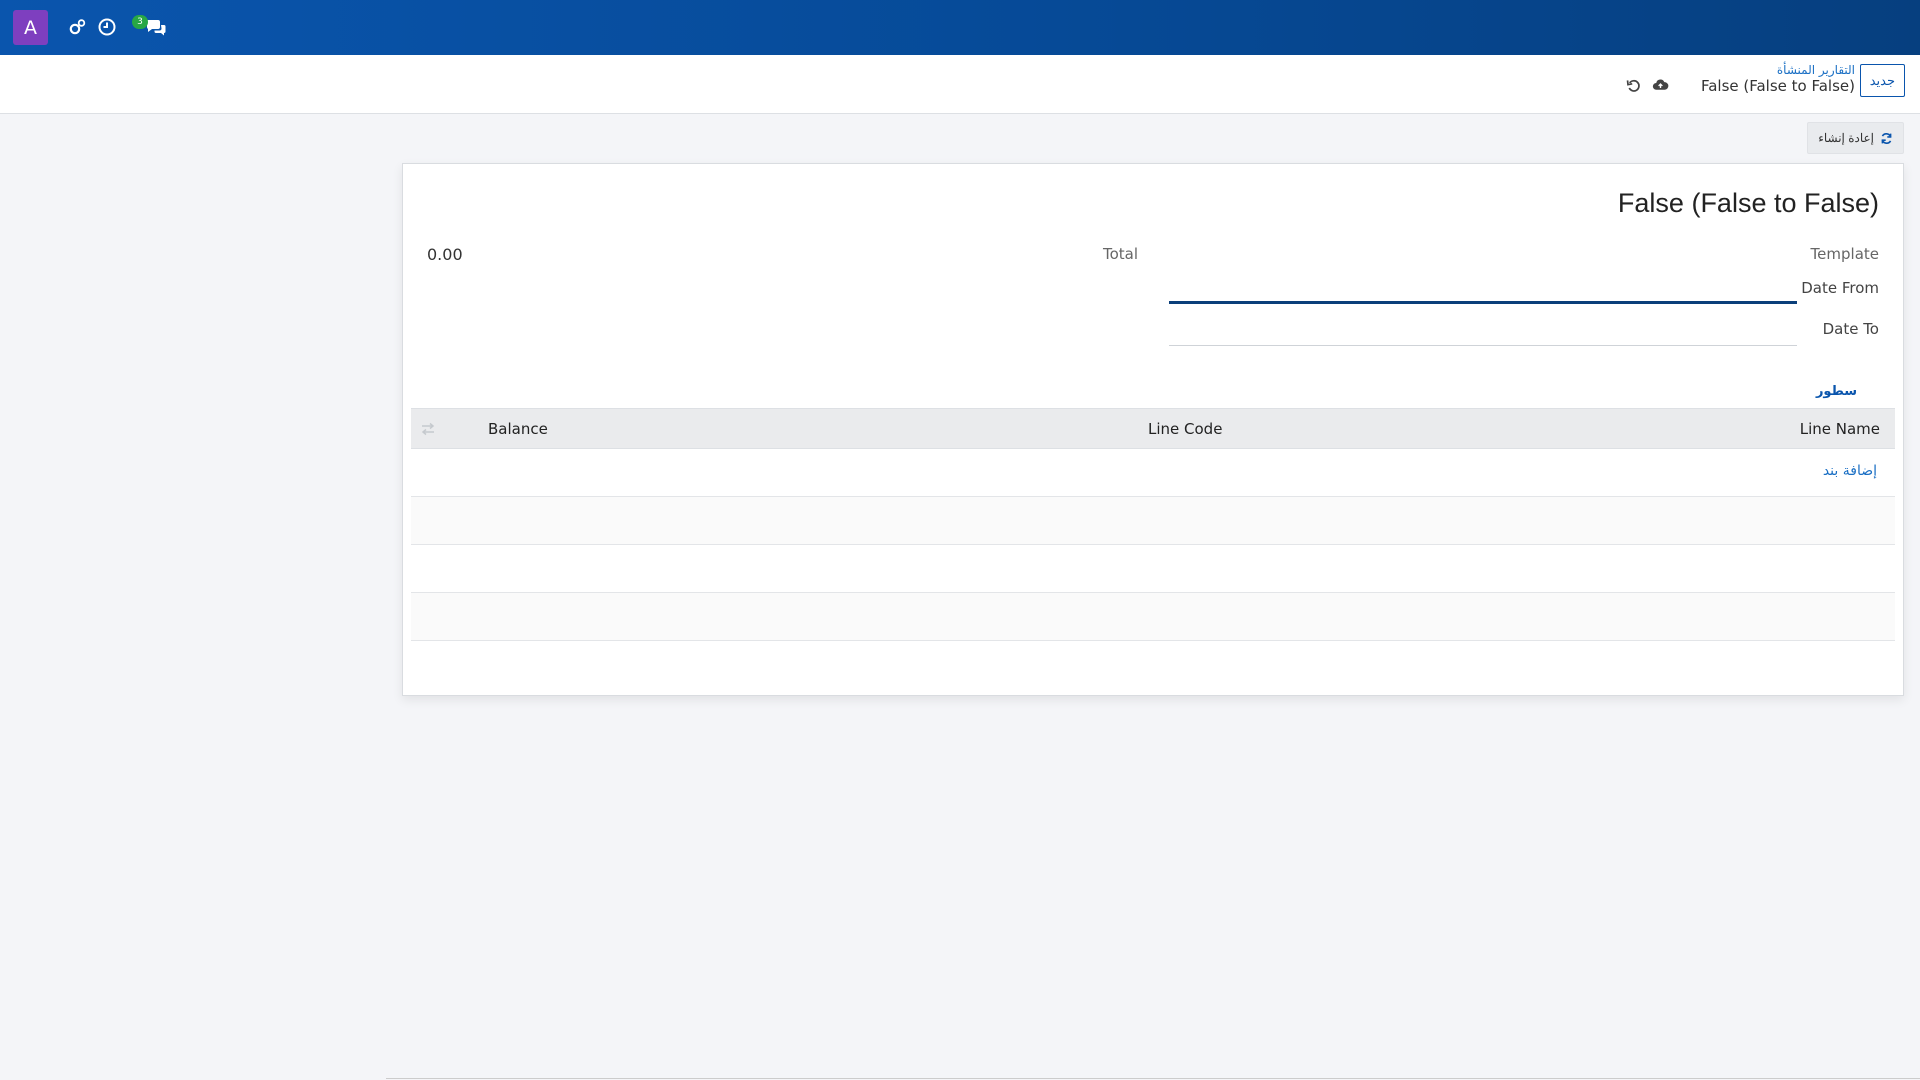 This screenshot has width=1920, height=1080. I want to click on date-to-label: Date To, so click(1850, 329).